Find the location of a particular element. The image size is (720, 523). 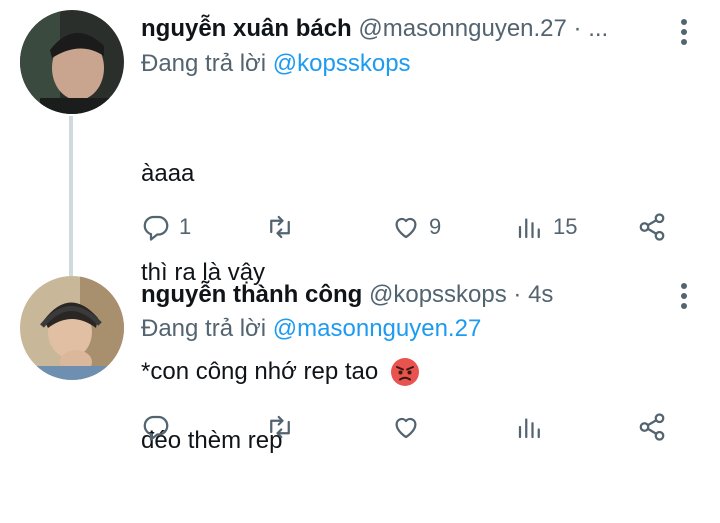

tweet-actions is located at coordinates (411, 427).